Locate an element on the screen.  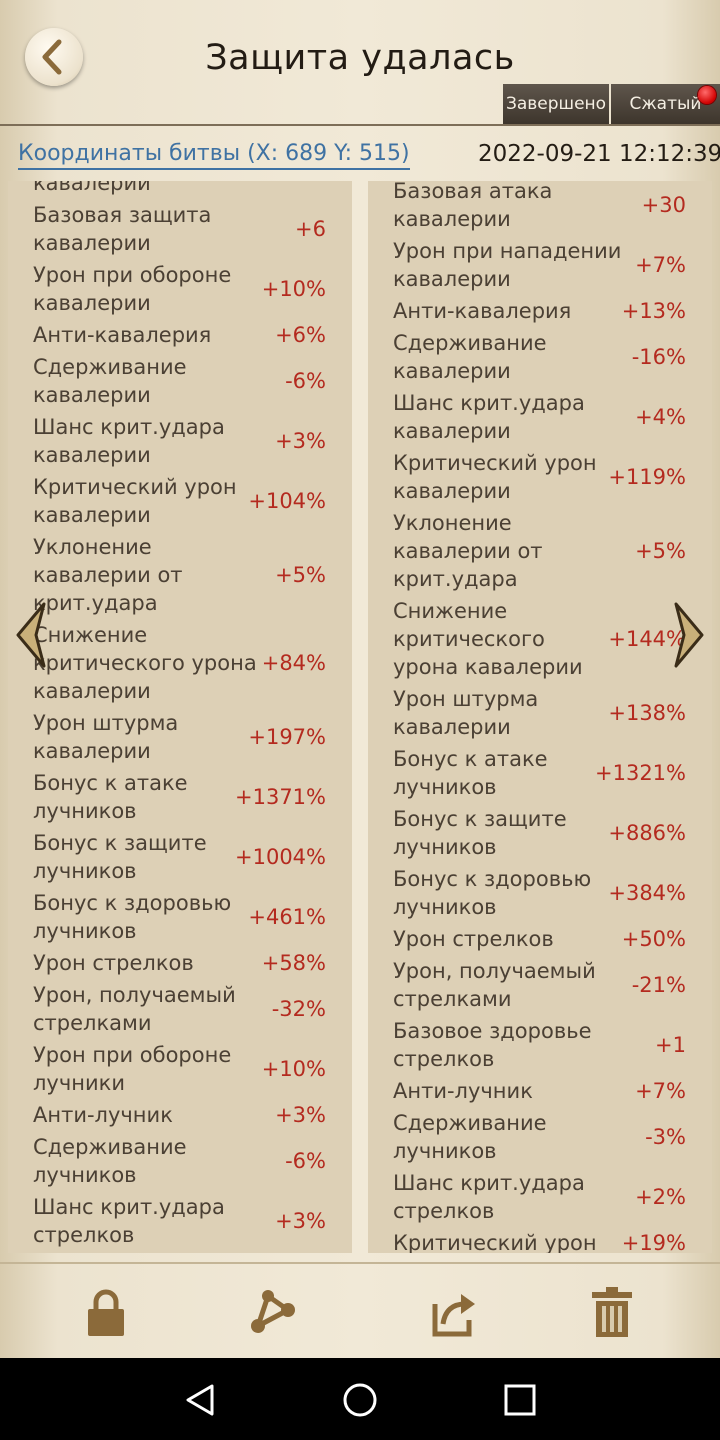
chevron-right-icon is located at coordinates (689, 635).